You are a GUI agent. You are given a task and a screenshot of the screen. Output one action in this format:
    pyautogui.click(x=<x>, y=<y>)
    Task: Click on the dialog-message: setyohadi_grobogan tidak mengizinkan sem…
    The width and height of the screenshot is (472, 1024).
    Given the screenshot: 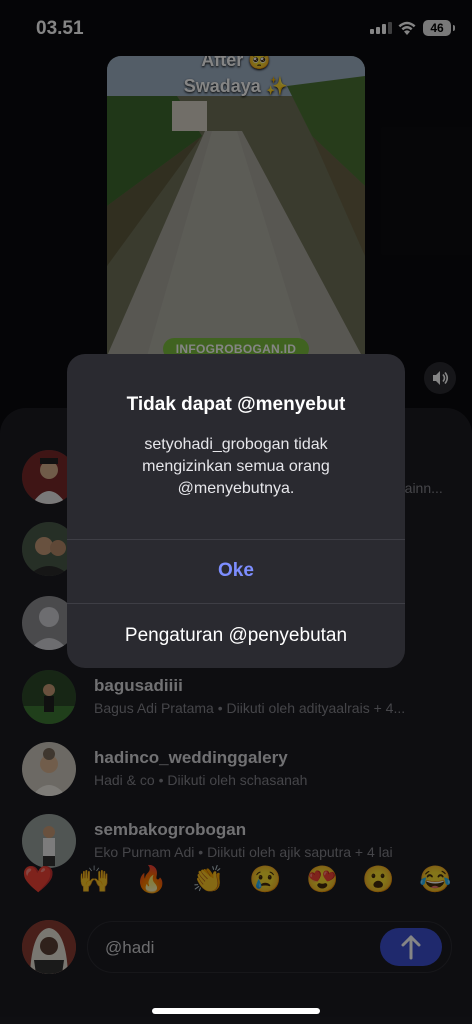 What is the action you would take?
    pyautogui.click(x=236, y=466)
    